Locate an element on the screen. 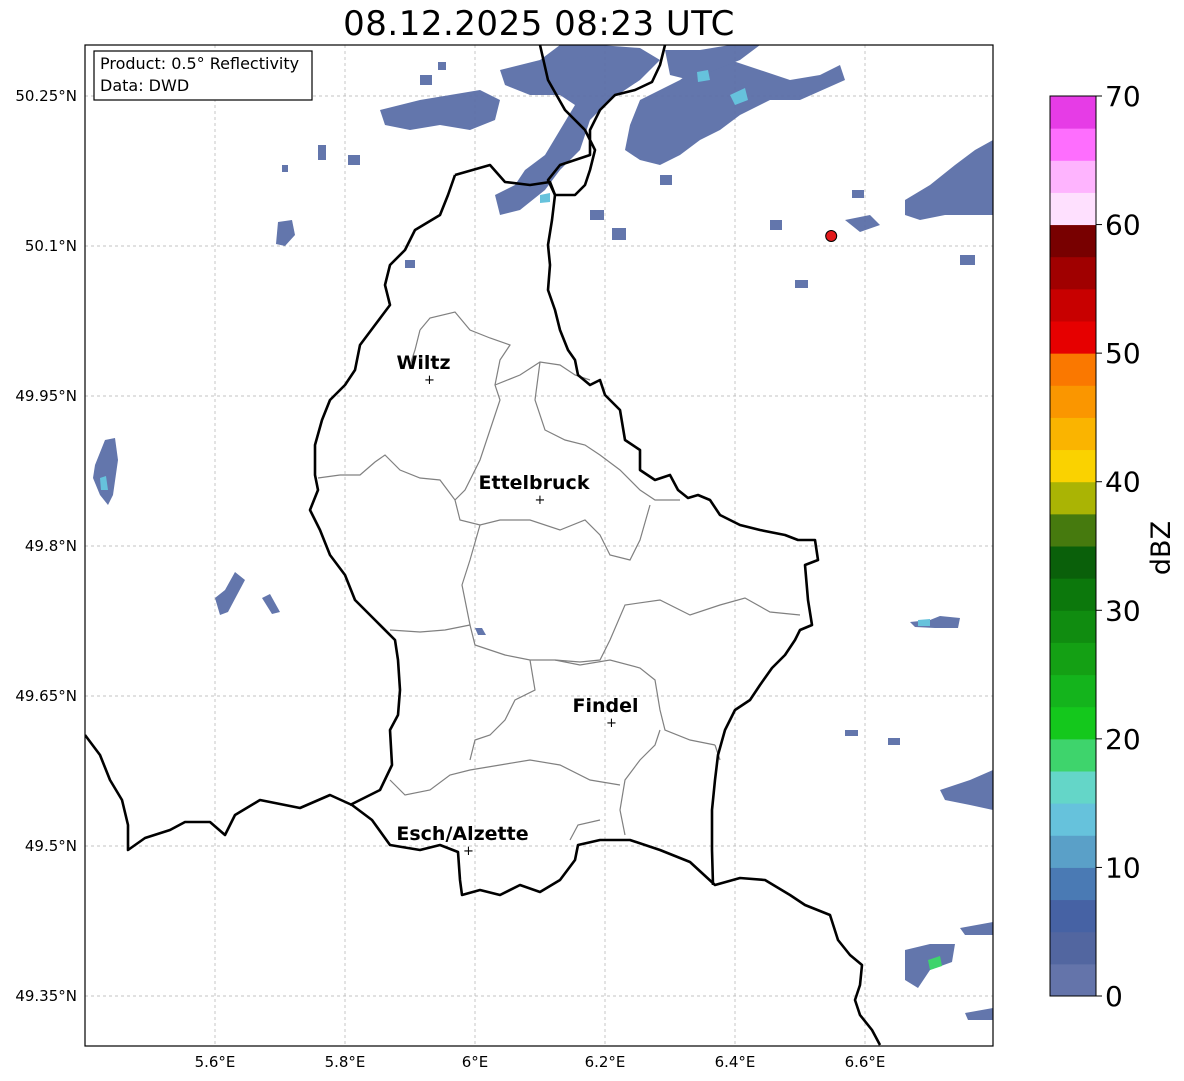 Image resolution: width=1184 pixels, height=1081 pixels. x-axis-ticks: 5.6°E 5.8°E 6°E 6.2°E 6.4°E 6.6°E is located at coordinates (540, 1062).